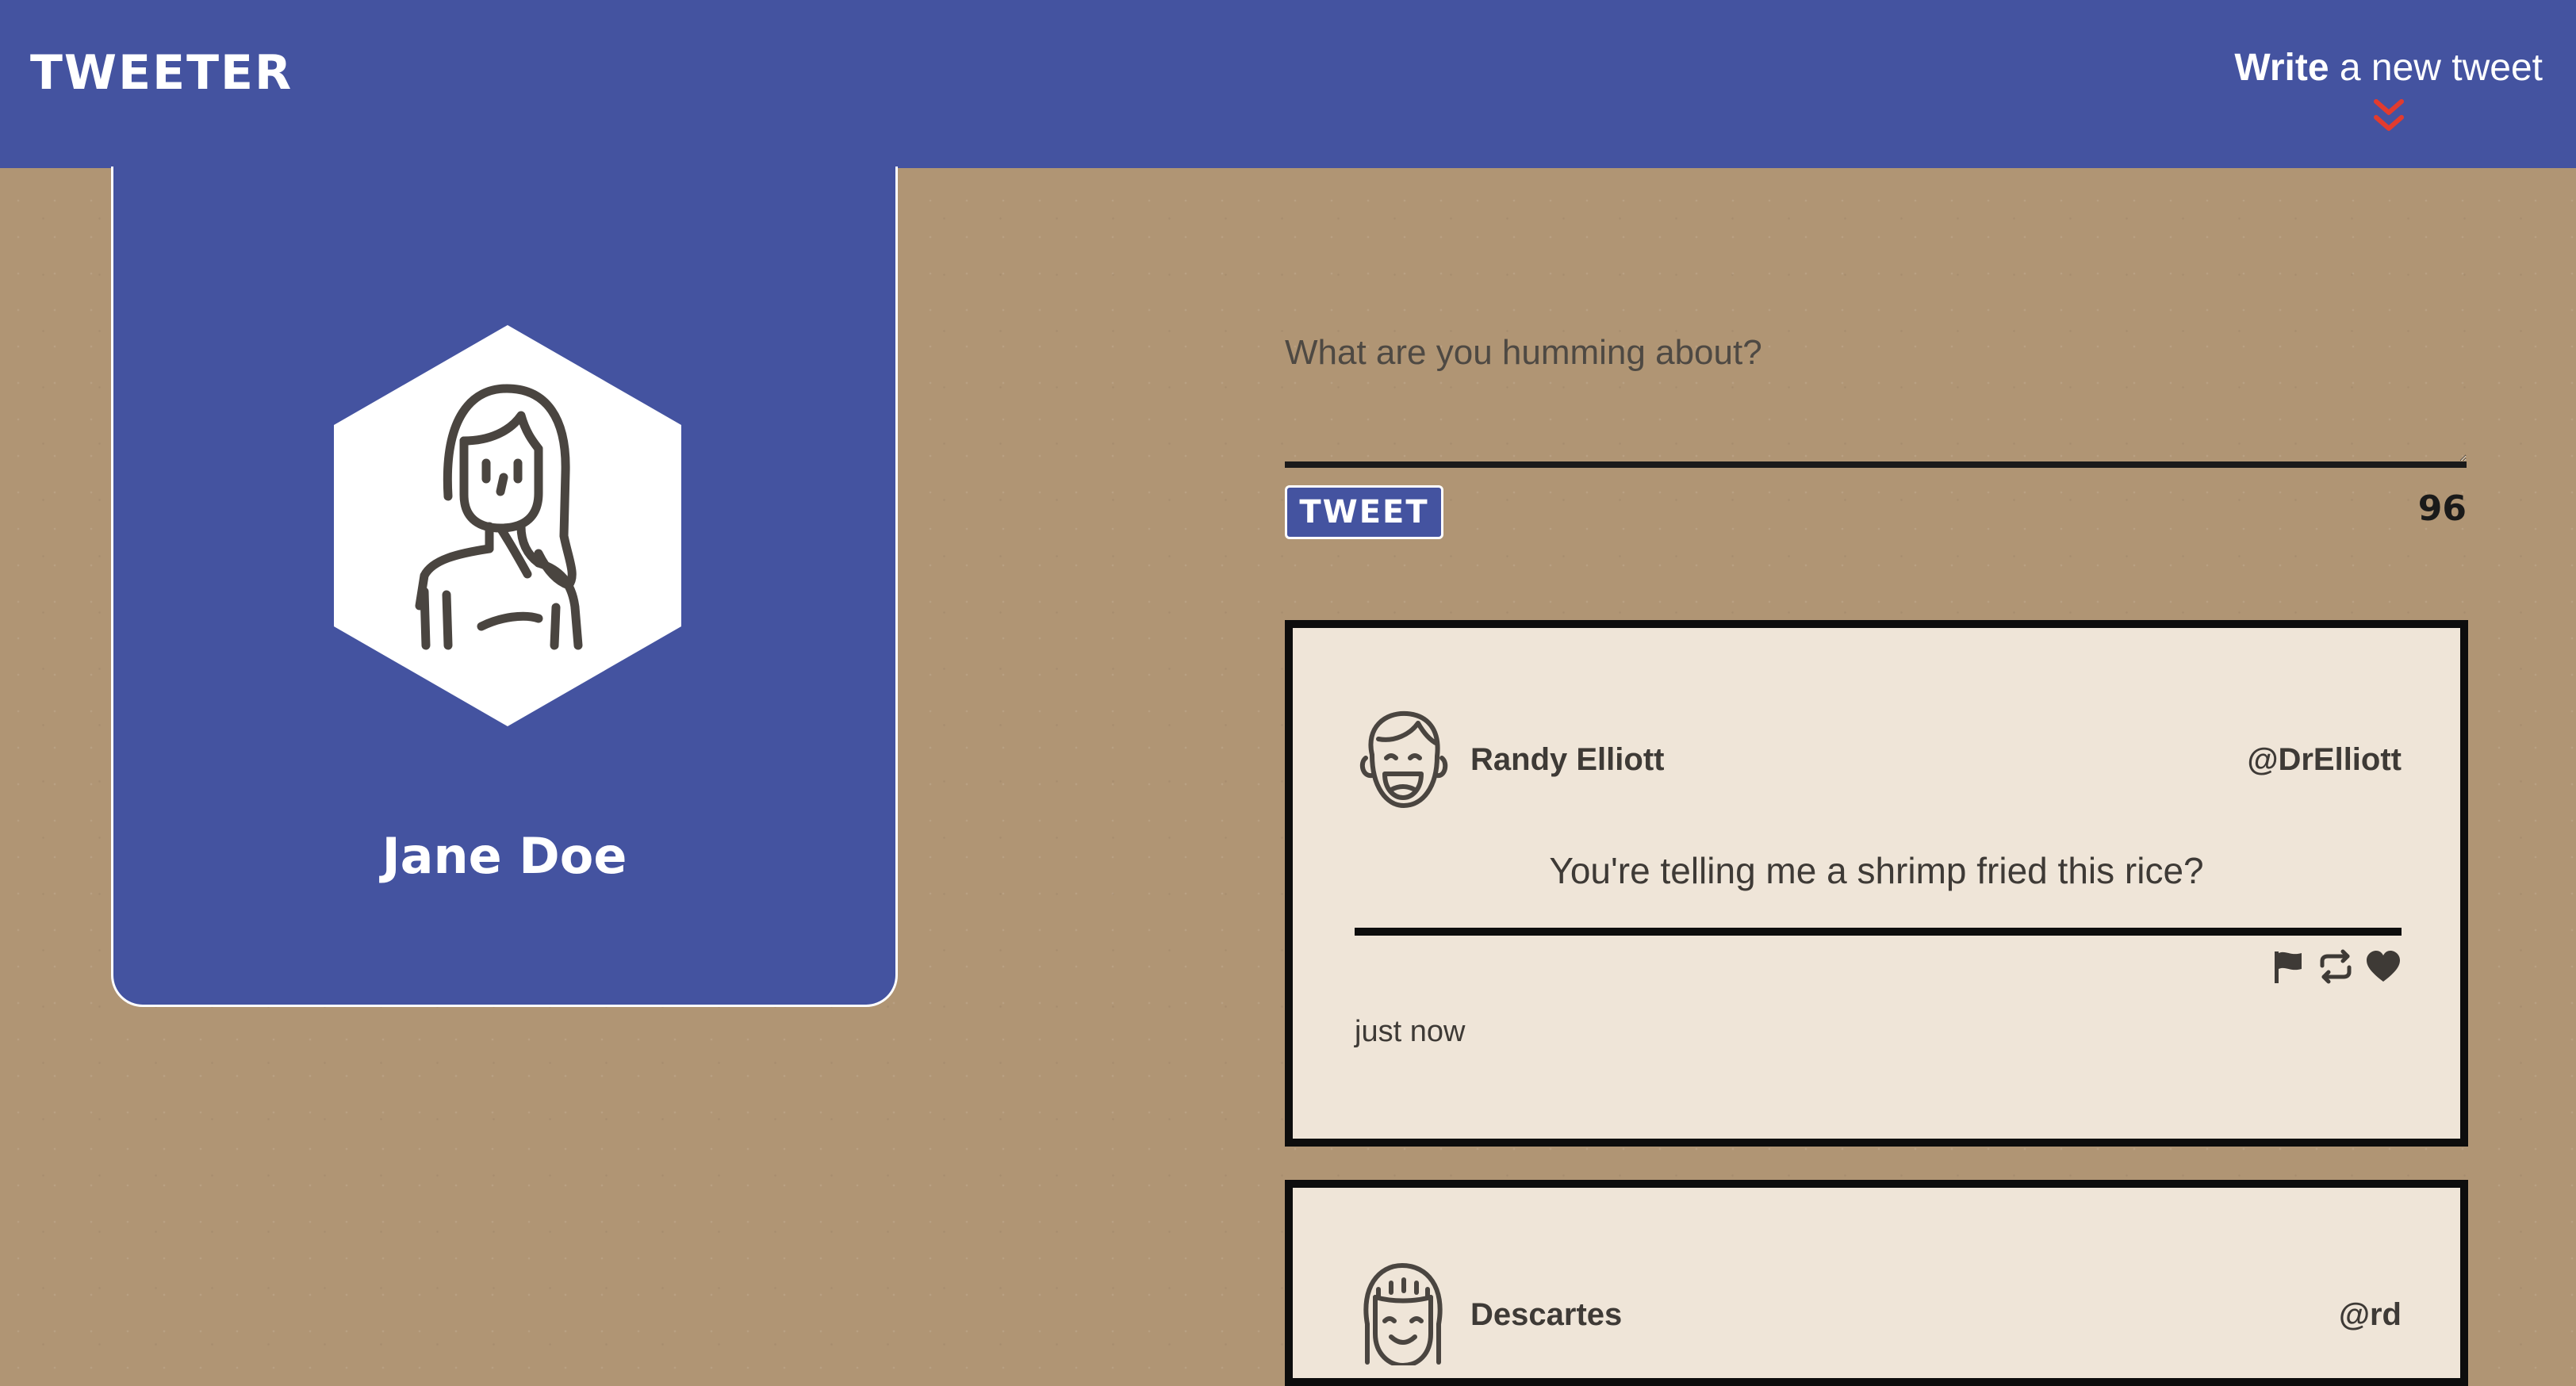  Describe the element at coordinates (1403, 1314) in the screenshot. I see `smiling-avatar-icon` at that location.